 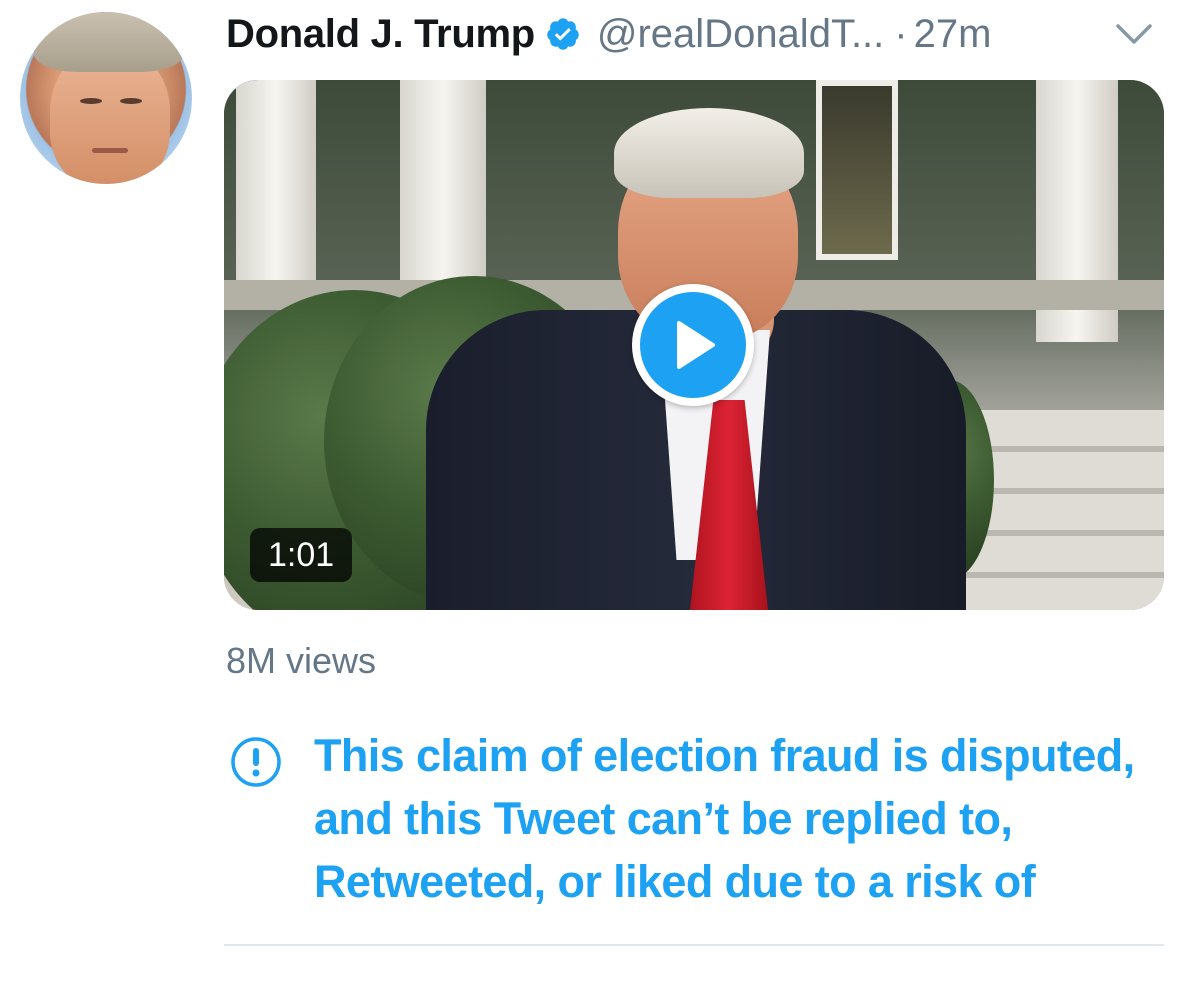 I want to click on chevron-down-icon, so click(x=1134, y=34).